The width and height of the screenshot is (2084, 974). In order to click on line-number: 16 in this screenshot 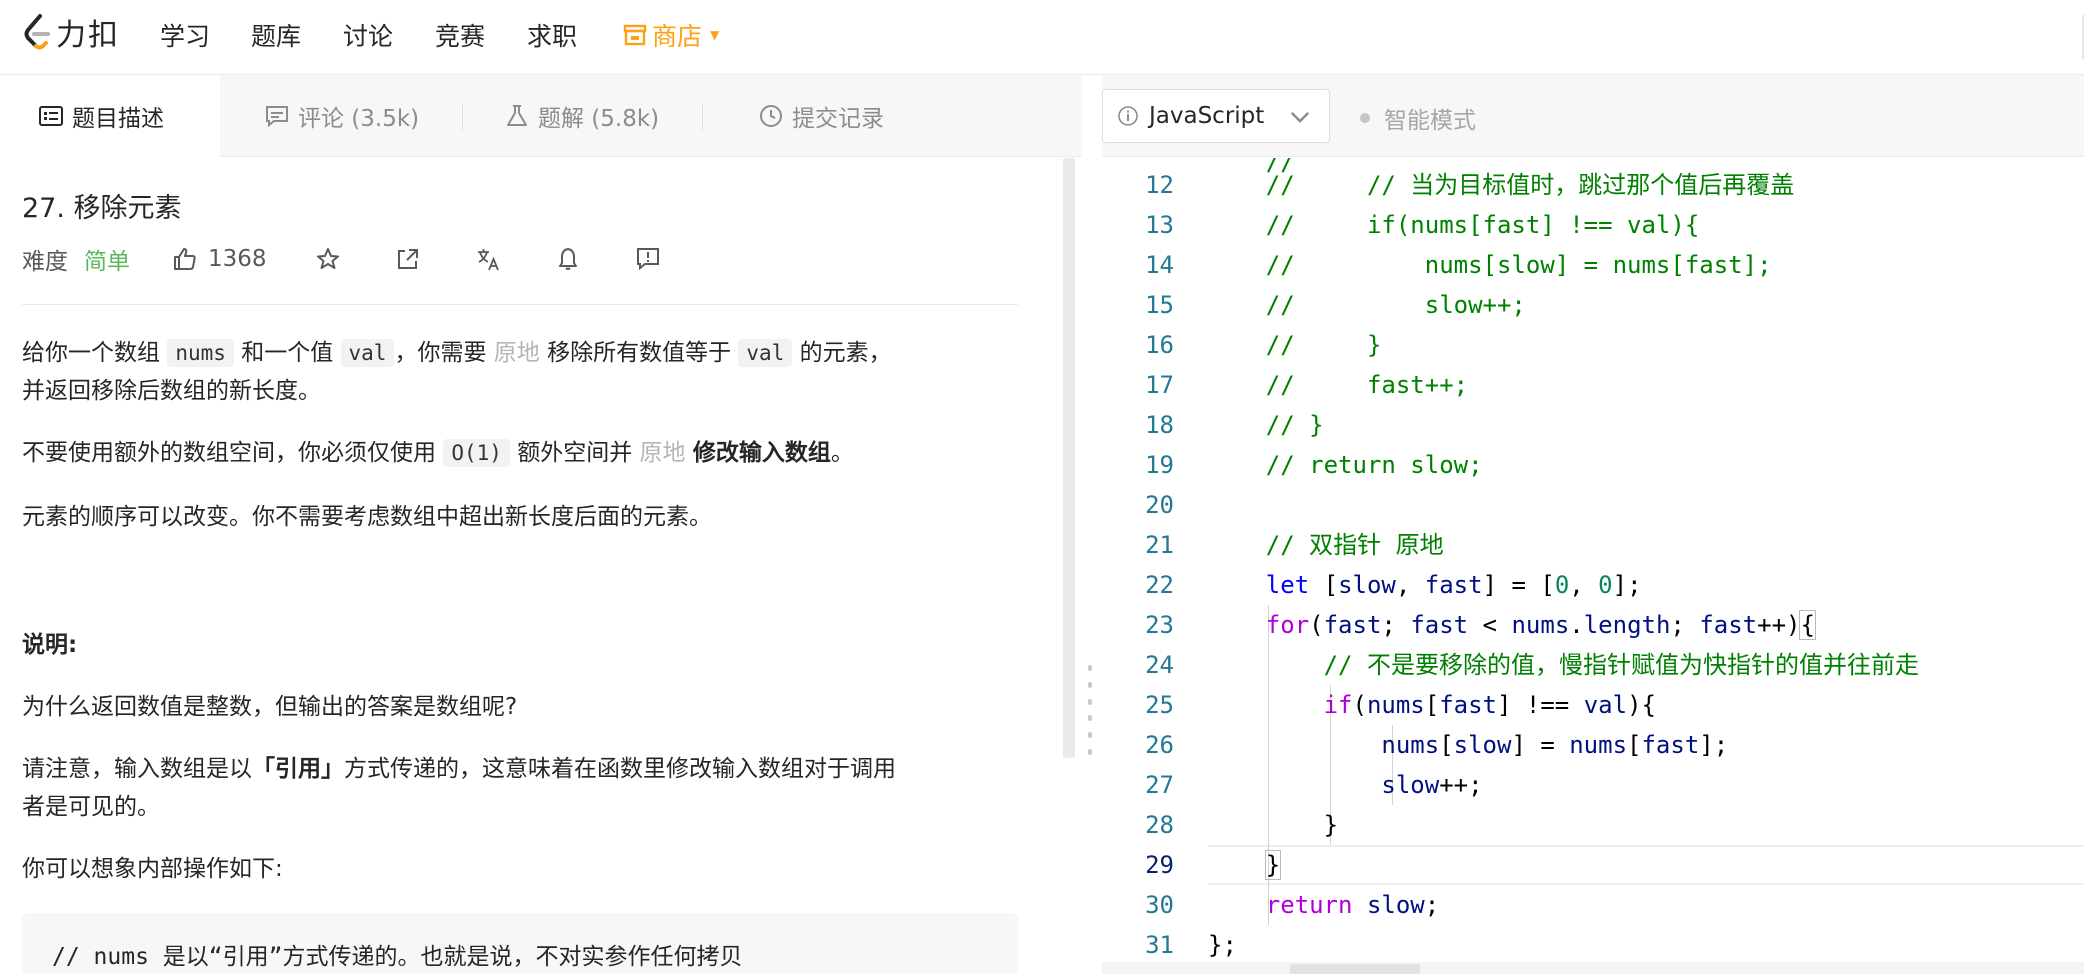, I will do `click(1159, 345)`.